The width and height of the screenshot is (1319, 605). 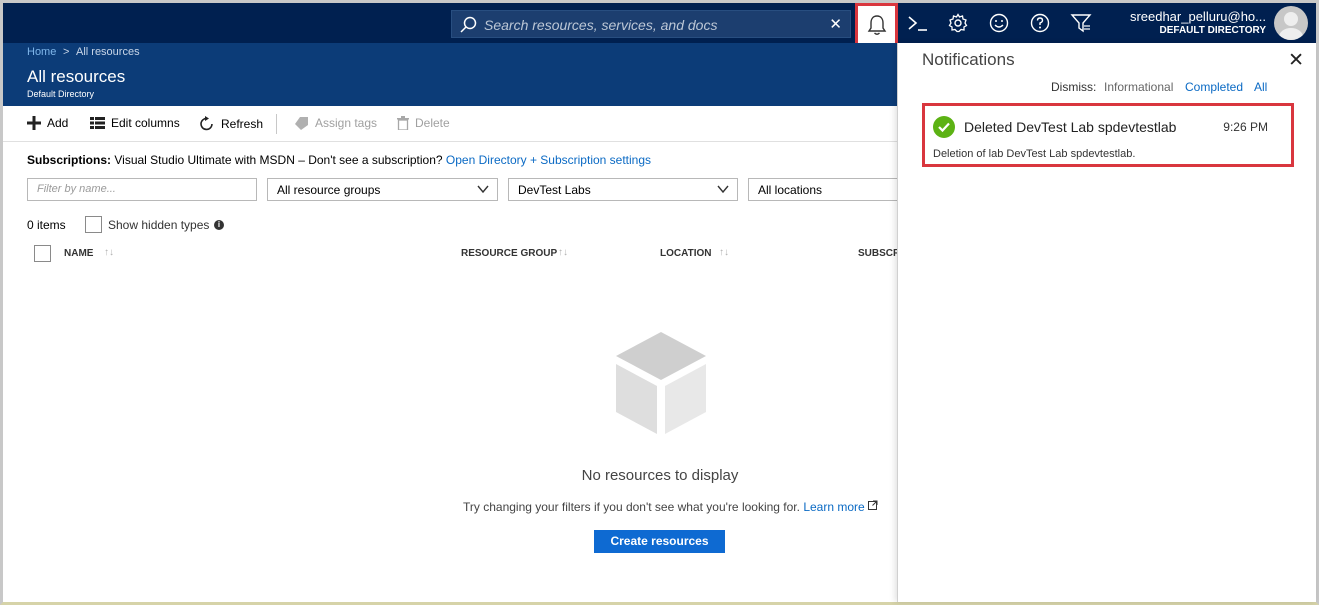 I want to click on add-button: Add, so click(x=47, y=123).